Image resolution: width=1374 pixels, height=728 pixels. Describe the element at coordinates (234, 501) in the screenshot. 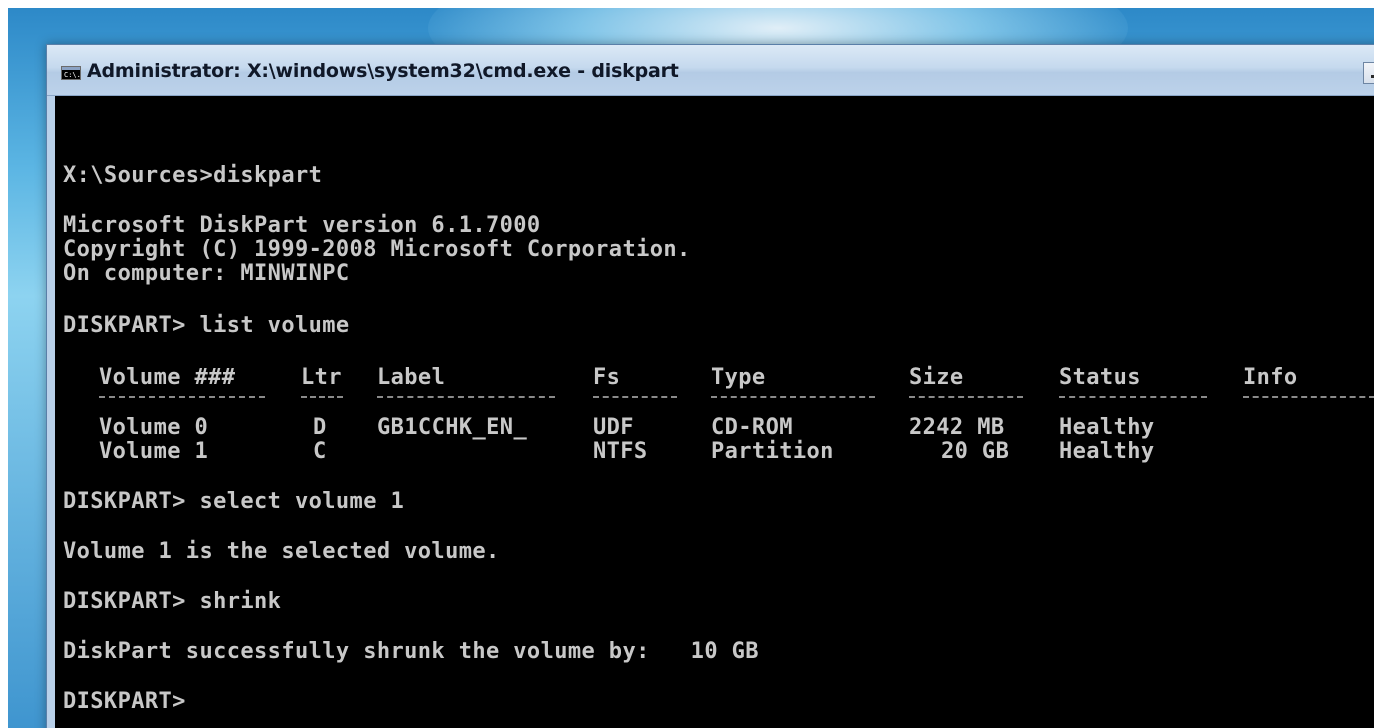

I see `console-line: DISKPART> select volume 1` at that location.